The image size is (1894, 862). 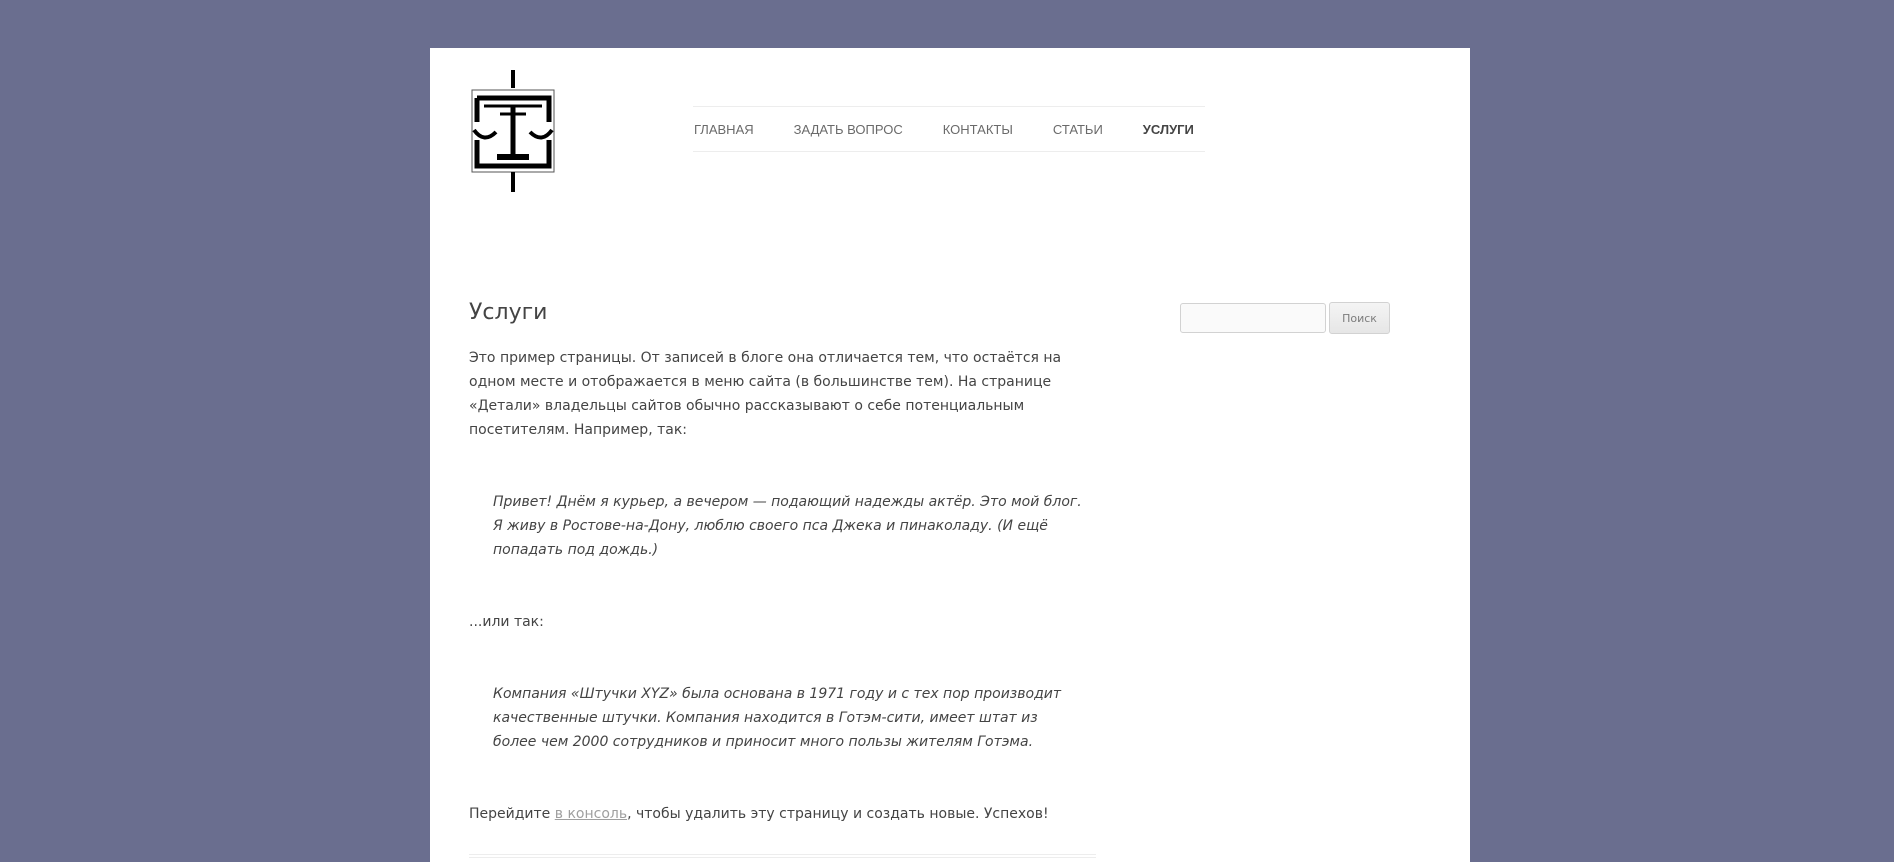 I want to click on nav-item-contacts: Контакты, so click(x=978, y=129).